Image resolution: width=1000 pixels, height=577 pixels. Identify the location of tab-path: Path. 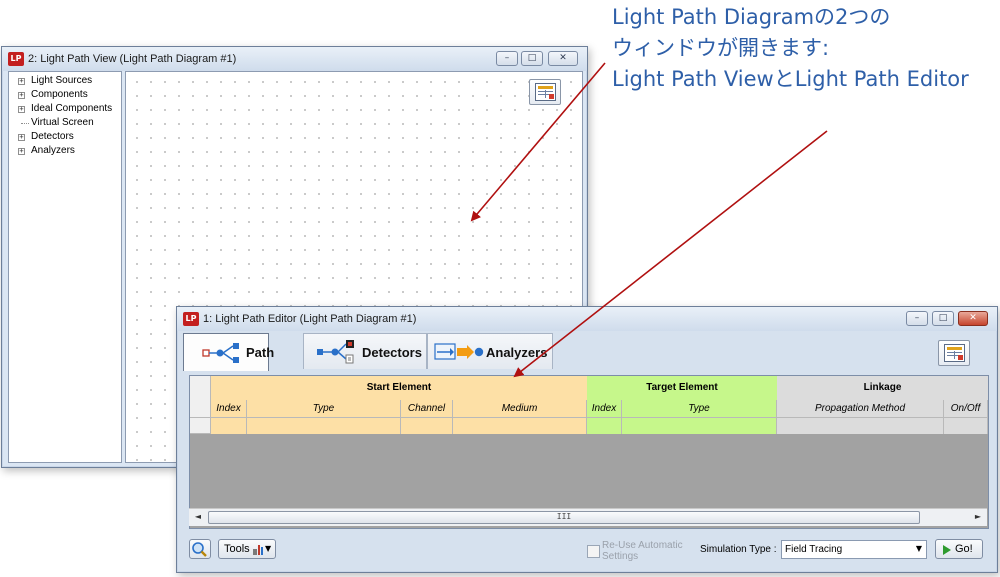
(228, 352).